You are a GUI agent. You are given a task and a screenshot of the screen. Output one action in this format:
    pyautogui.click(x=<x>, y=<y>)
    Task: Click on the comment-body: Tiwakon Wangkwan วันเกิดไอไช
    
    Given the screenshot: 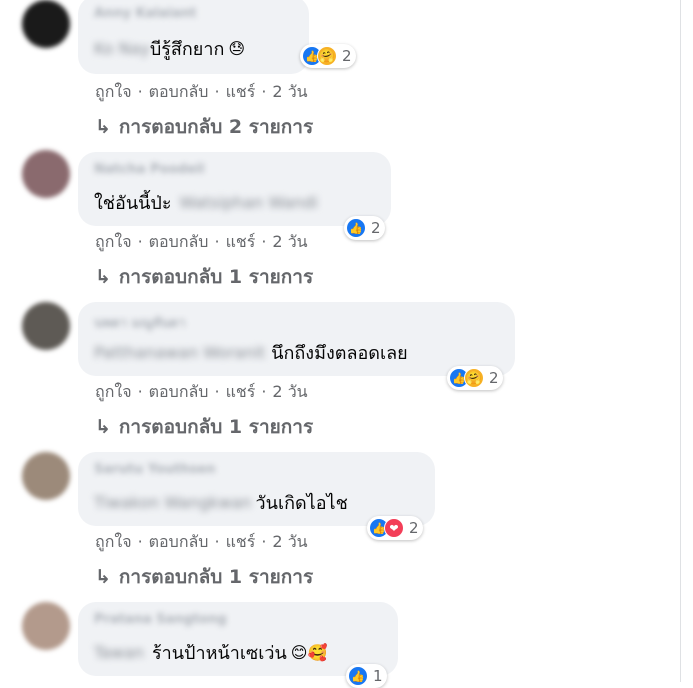 What is the action you would take?
    pyautogui.click(x=221, y=502)
    